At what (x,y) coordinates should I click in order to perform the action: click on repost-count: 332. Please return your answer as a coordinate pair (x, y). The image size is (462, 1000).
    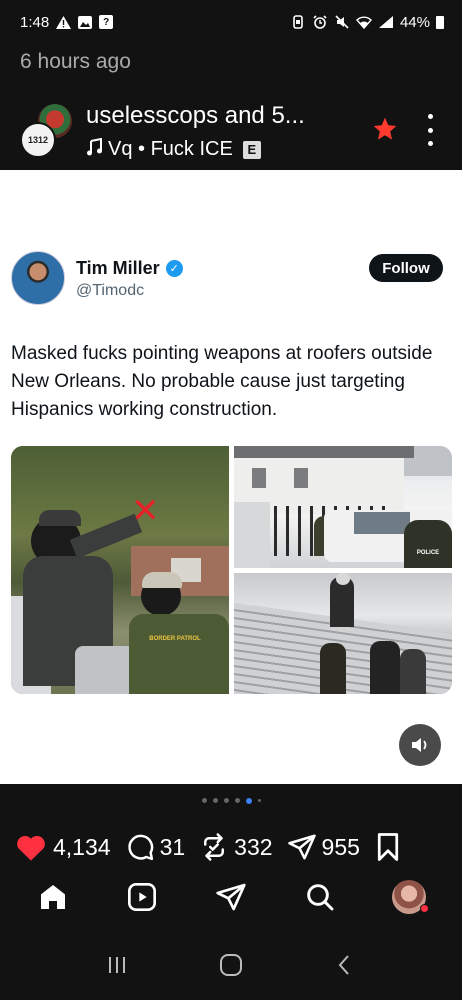
    Looking at the image, I should click on (253, 846).